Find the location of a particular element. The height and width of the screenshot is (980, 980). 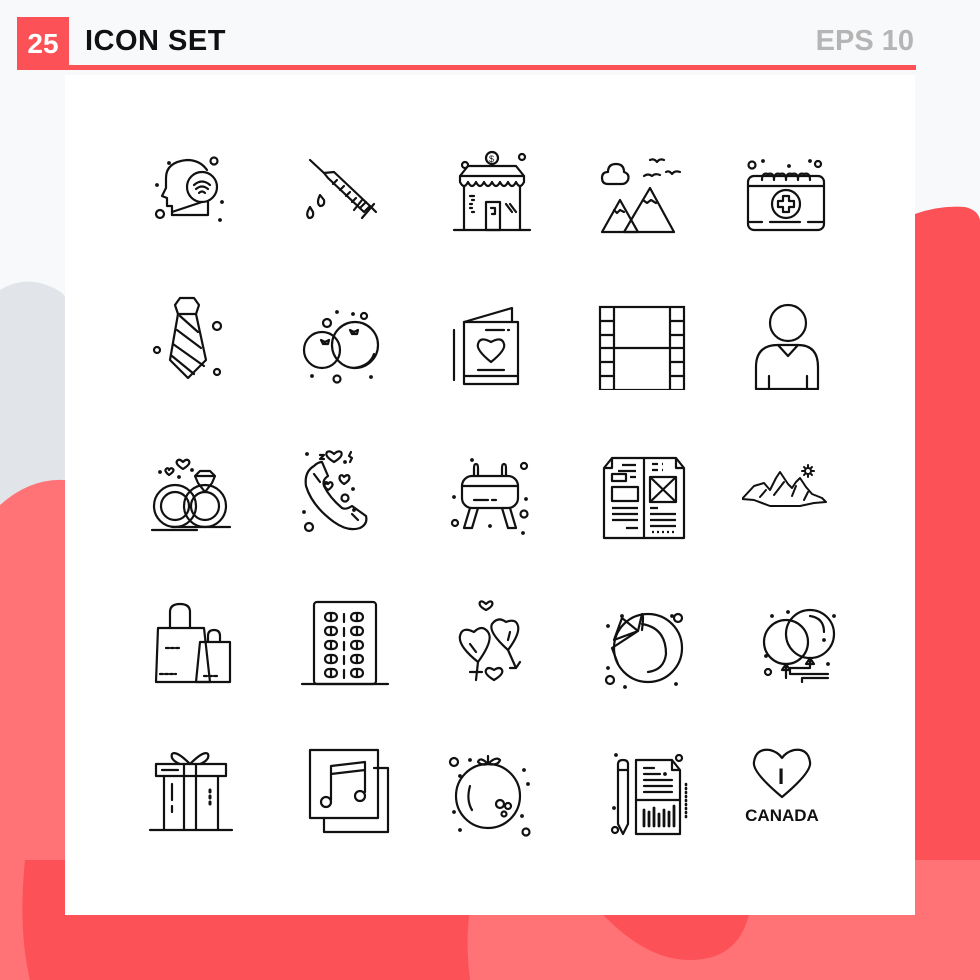

fruits-icon is located at coordinates (342, 340).